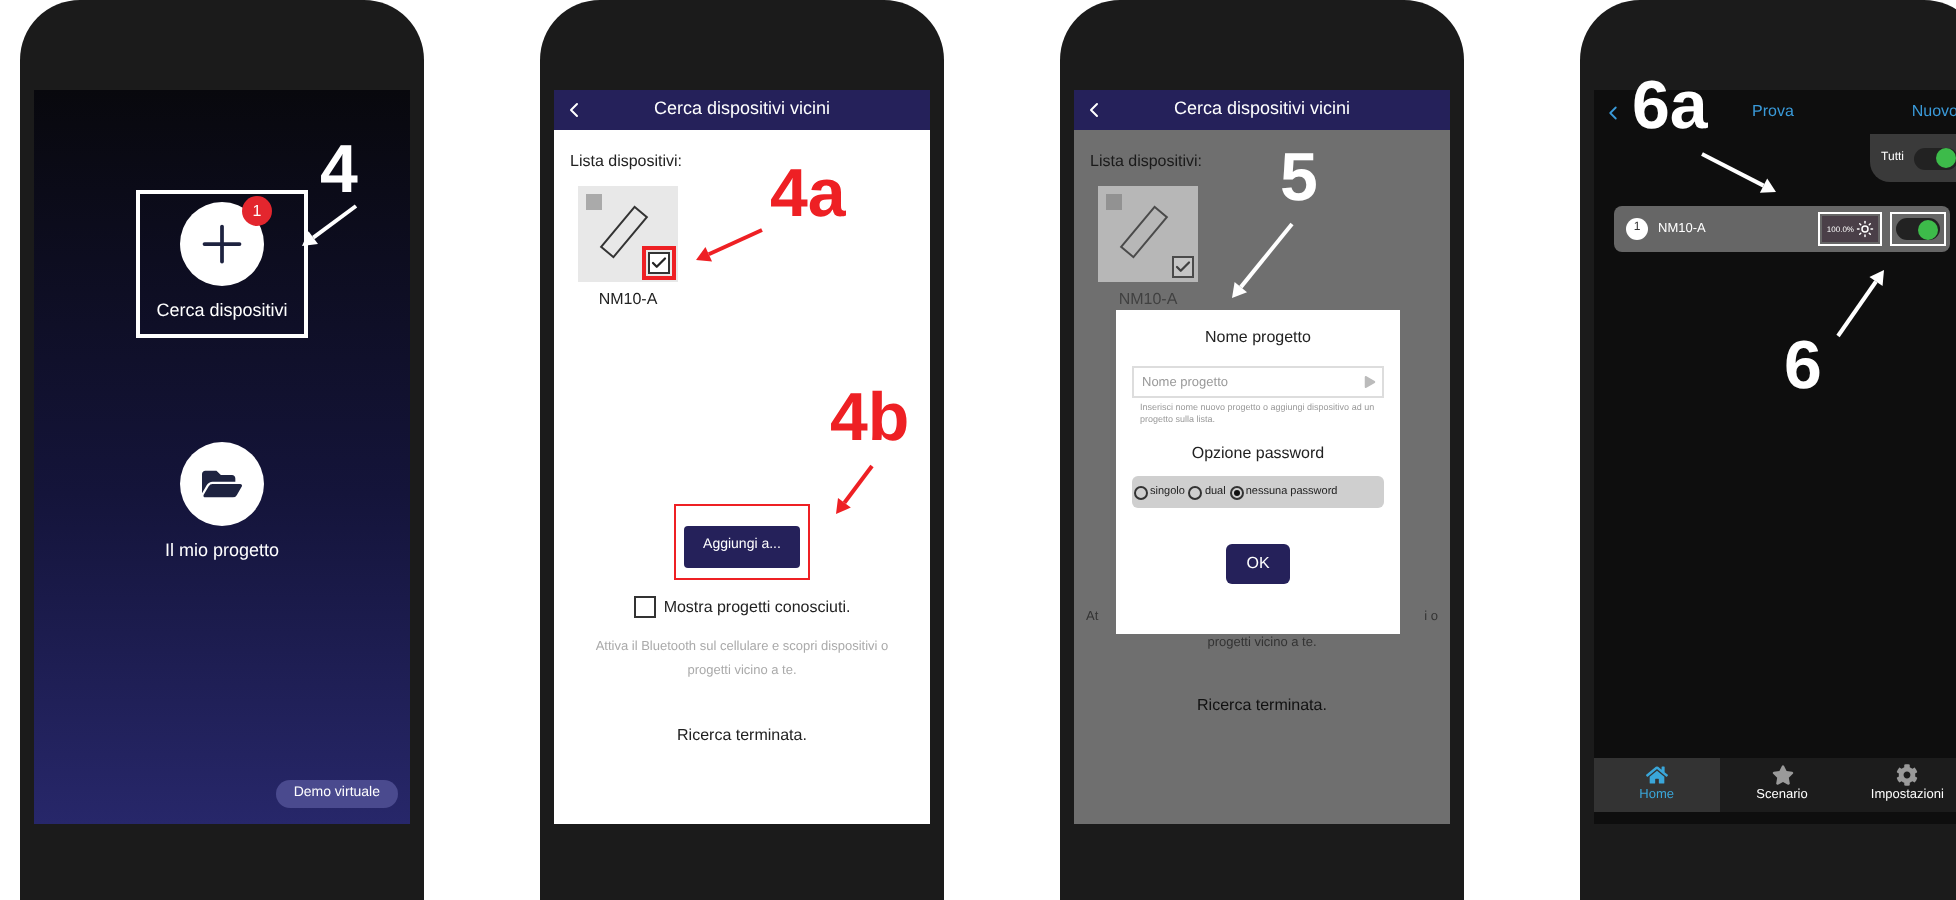 The height and width of the screenshot is (900, 1956). I want to click on star-icon, so click(1782, 775).